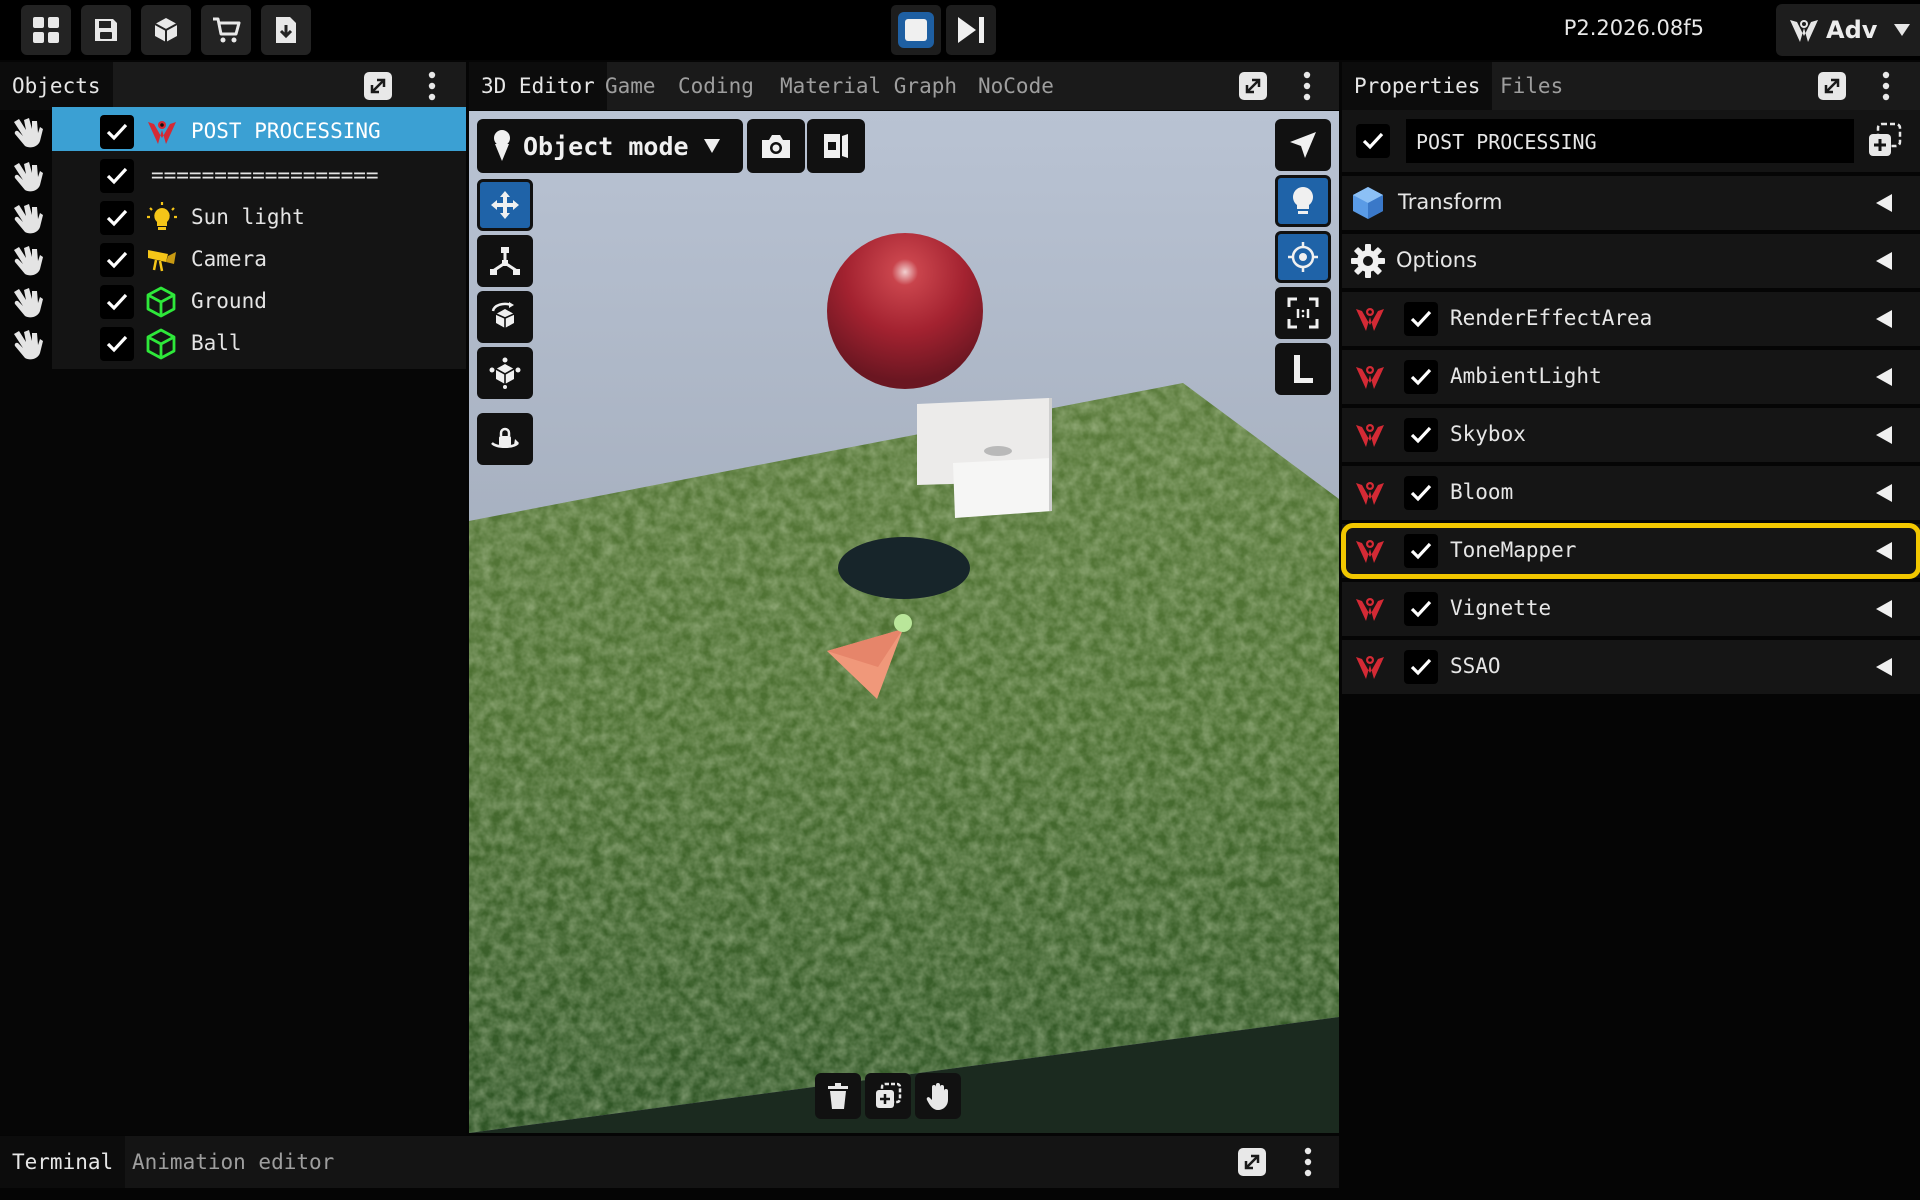 This screenshot has width=1920, height=1200. I want to click on tab-game: Game, so click(630, 86).